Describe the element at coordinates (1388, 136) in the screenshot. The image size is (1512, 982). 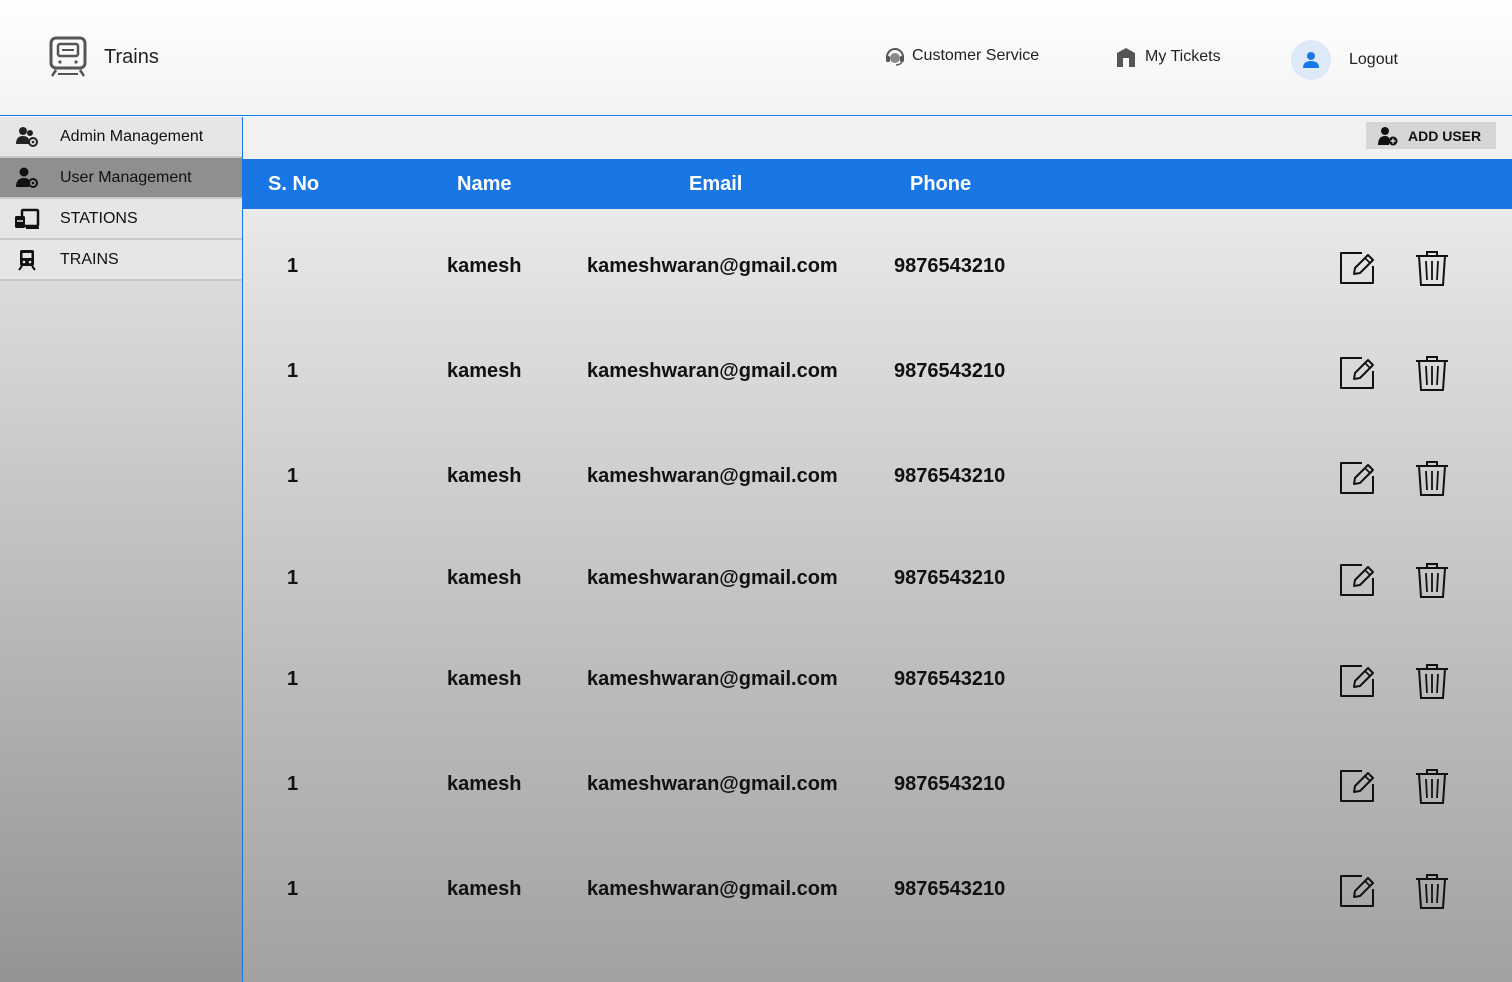
I see `add-user-icon` at that location.